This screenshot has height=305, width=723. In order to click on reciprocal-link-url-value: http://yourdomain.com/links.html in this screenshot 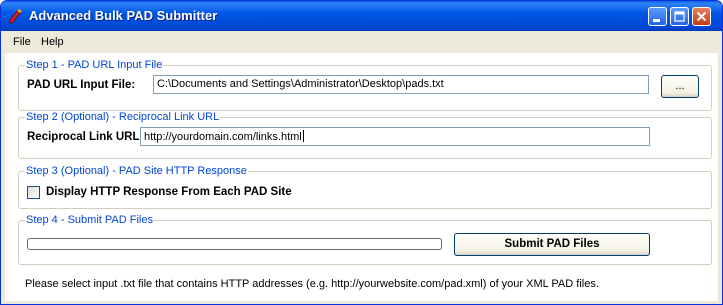, I will do `click(223, 137)`.